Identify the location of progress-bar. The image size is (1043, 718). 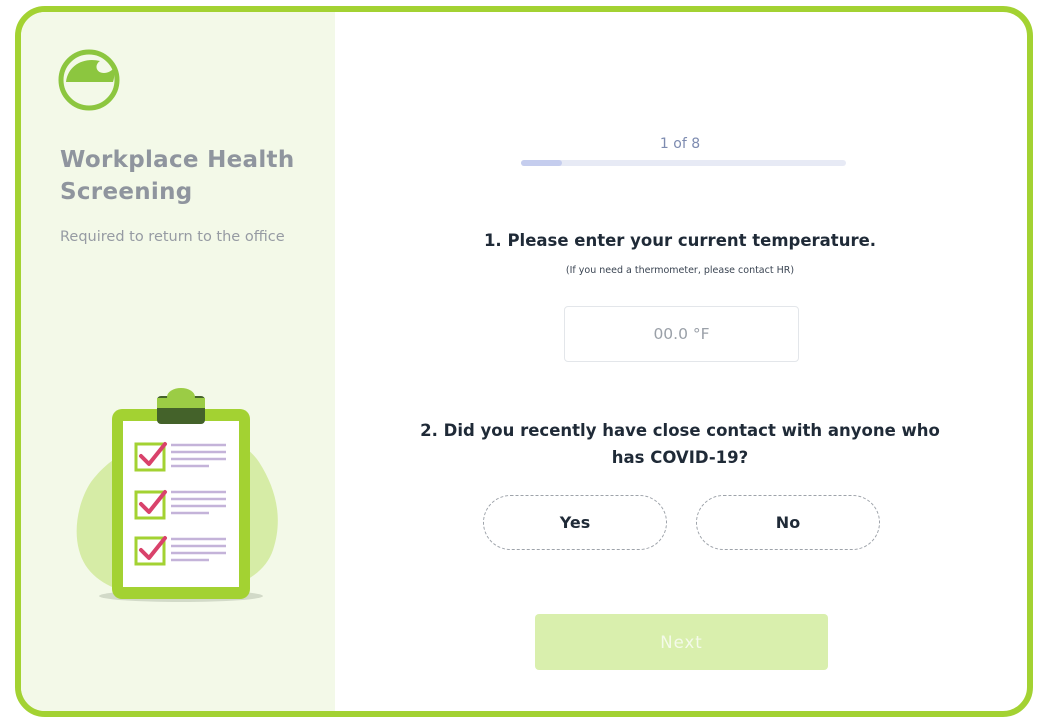
(683, 163).